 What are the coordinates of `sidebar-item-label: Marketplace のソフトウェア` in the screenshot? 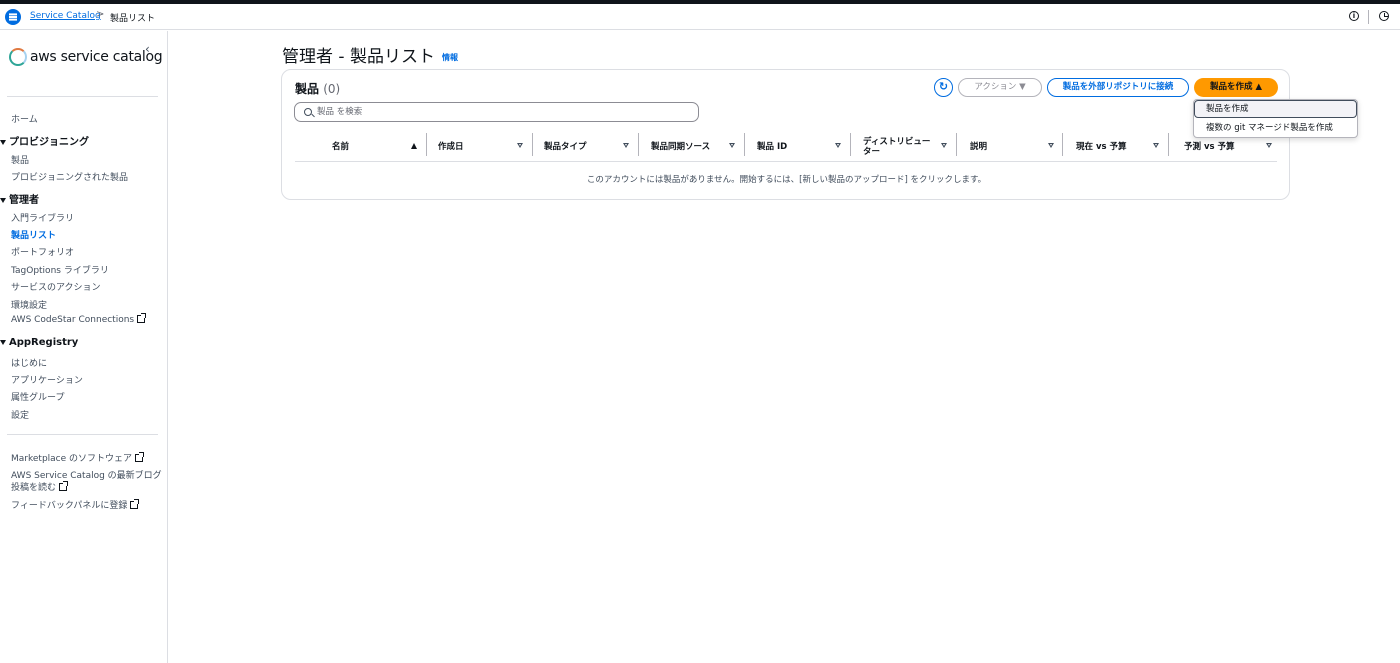 It's located at (72, 459).